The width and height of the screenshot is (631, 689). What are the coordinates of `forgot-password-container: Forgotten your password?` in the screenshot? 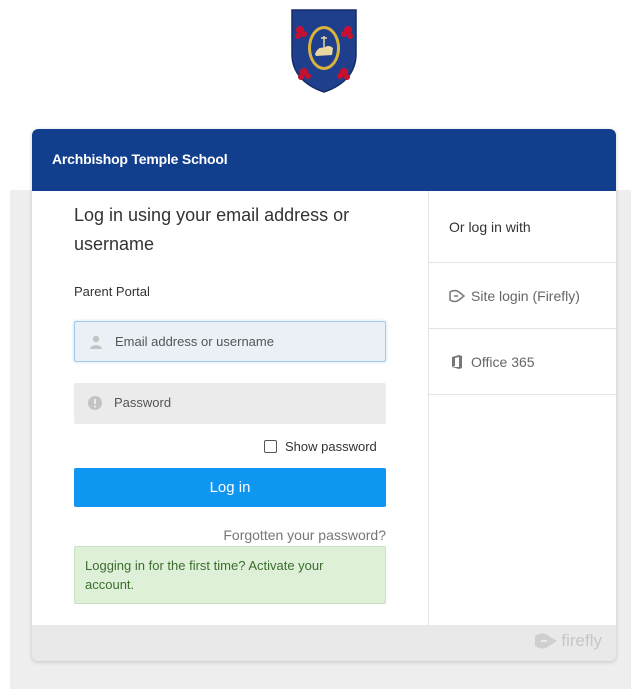 It's located at (230, 535).